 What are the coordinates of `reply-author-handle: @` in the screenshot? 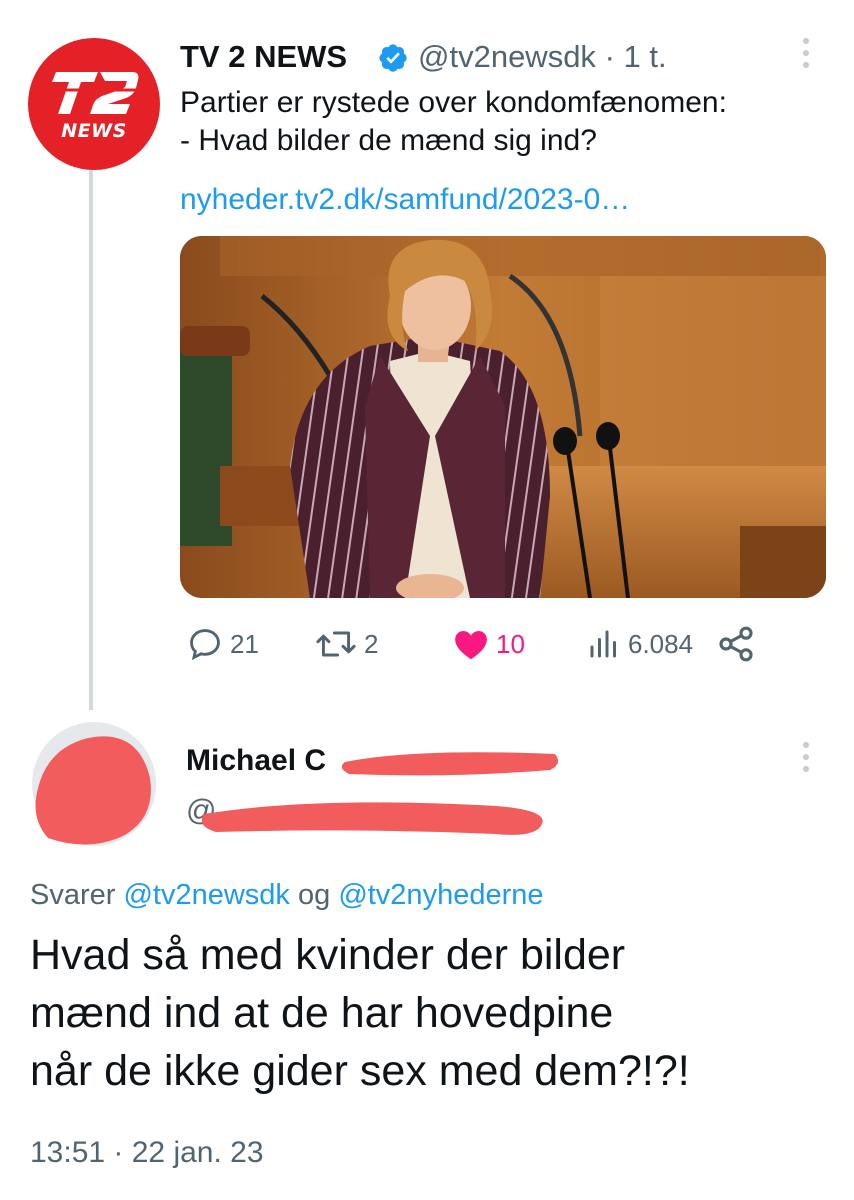 It's located at (201, 811).